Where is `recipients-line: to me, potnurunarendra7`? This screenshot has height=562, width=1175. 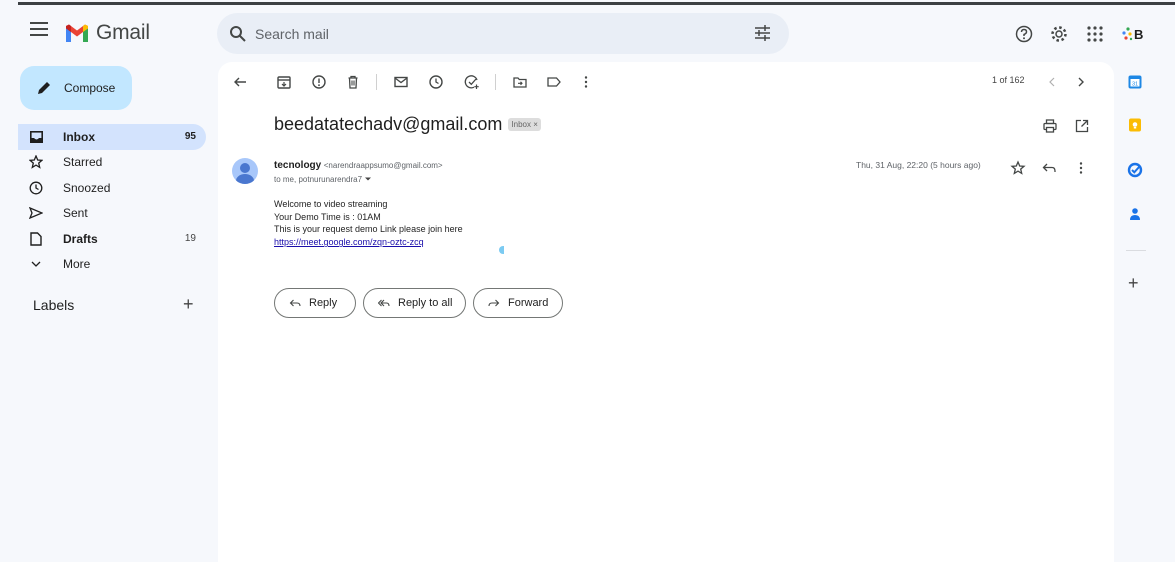 recipients-line: to me, potnurunarendra7 is located at coordinates (323, 179).